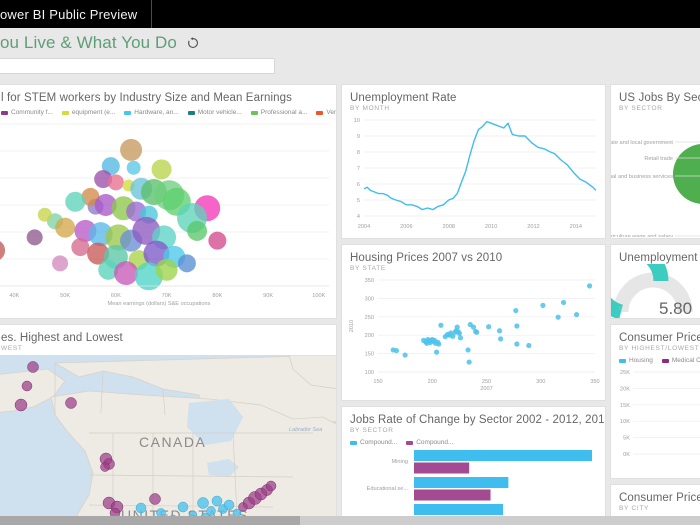 The image size is (700, 525). I want to click on tile-title-consumer-prices: Consumer Prices in Hig, so click(659, 338).